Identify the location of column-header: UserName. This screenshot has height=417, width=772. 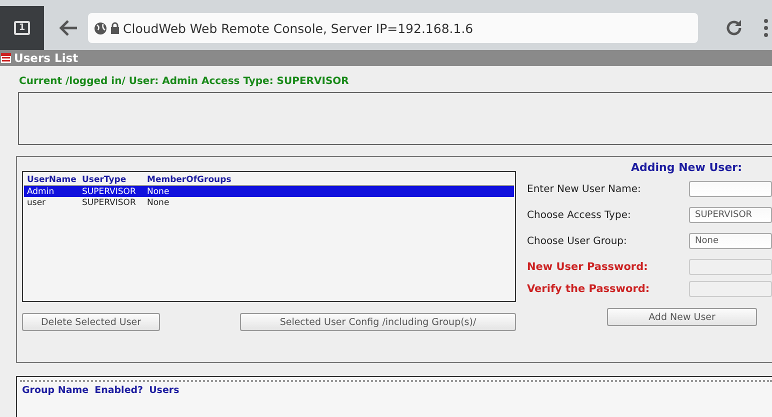
(52, 179).